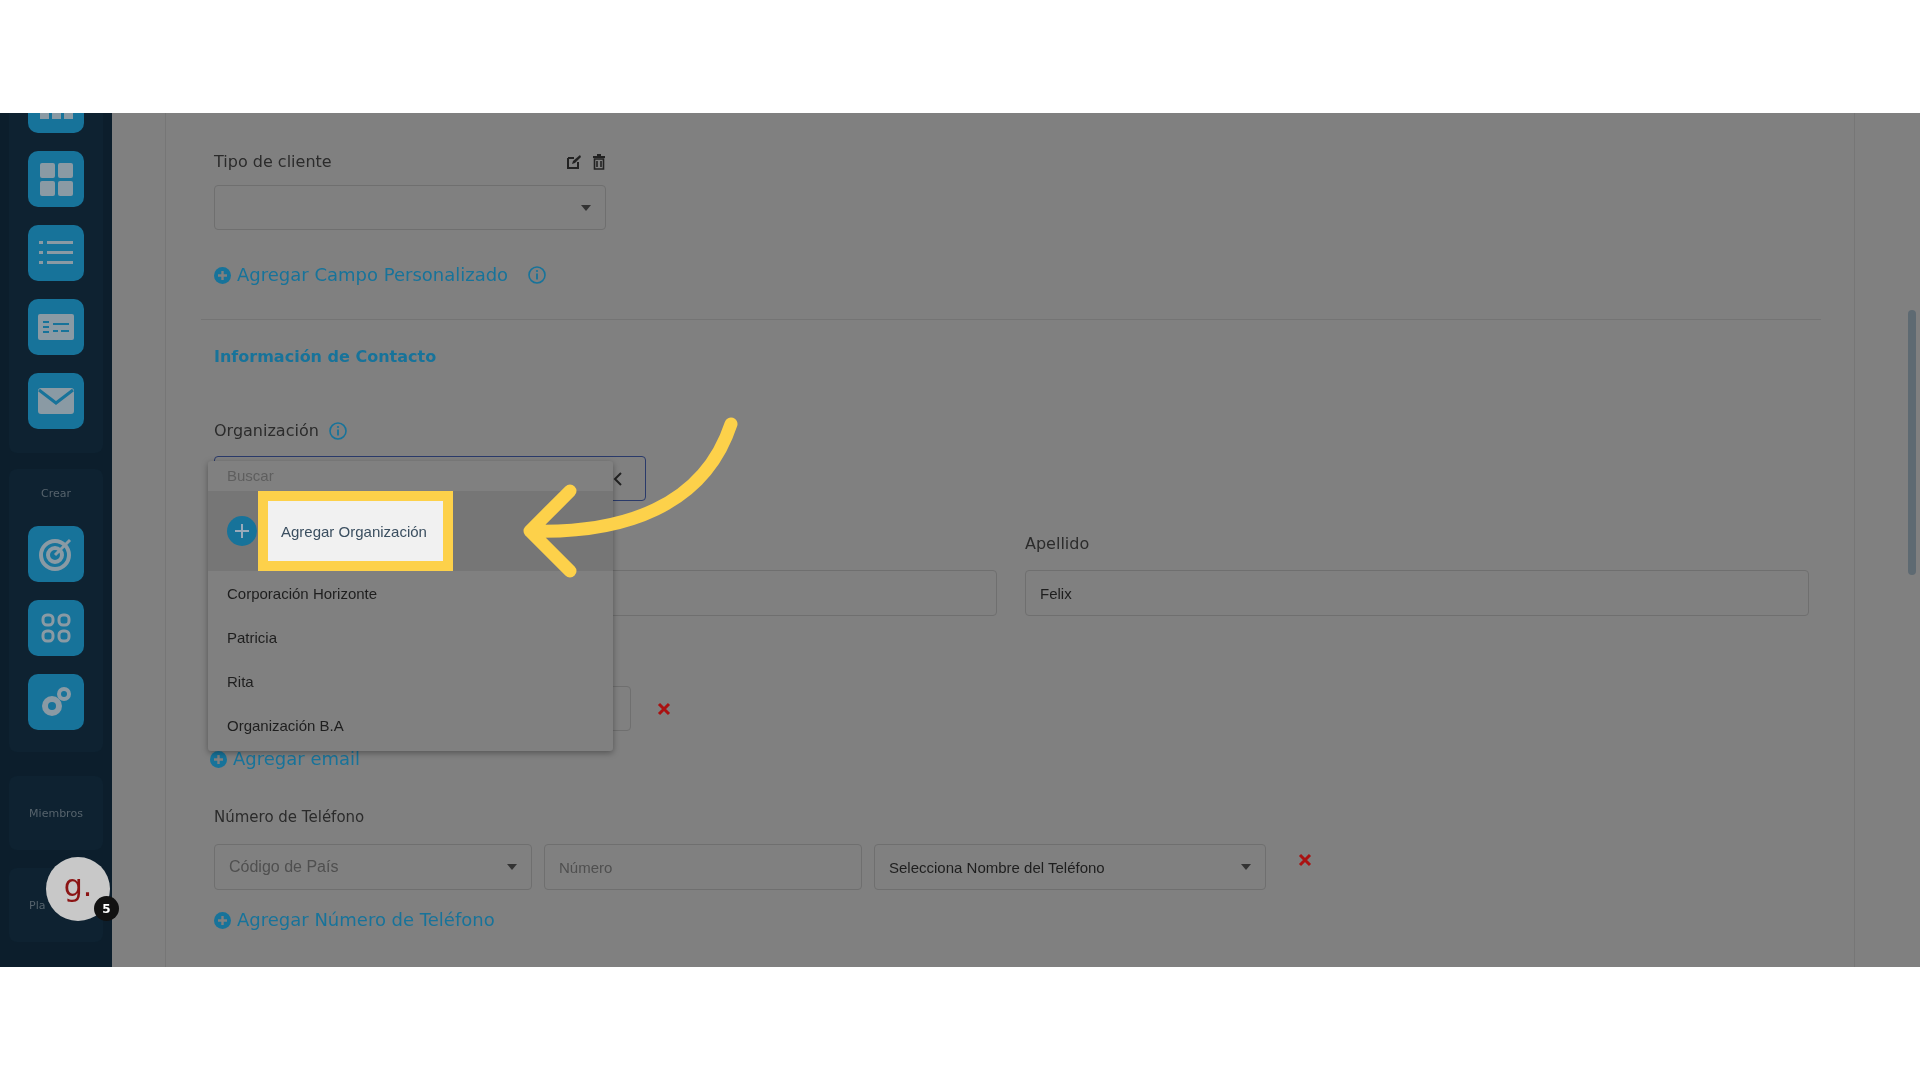 This screenshot has width=1920, height=1080. I want to click on field-label: Número de Teléfono, so click(289, 817).